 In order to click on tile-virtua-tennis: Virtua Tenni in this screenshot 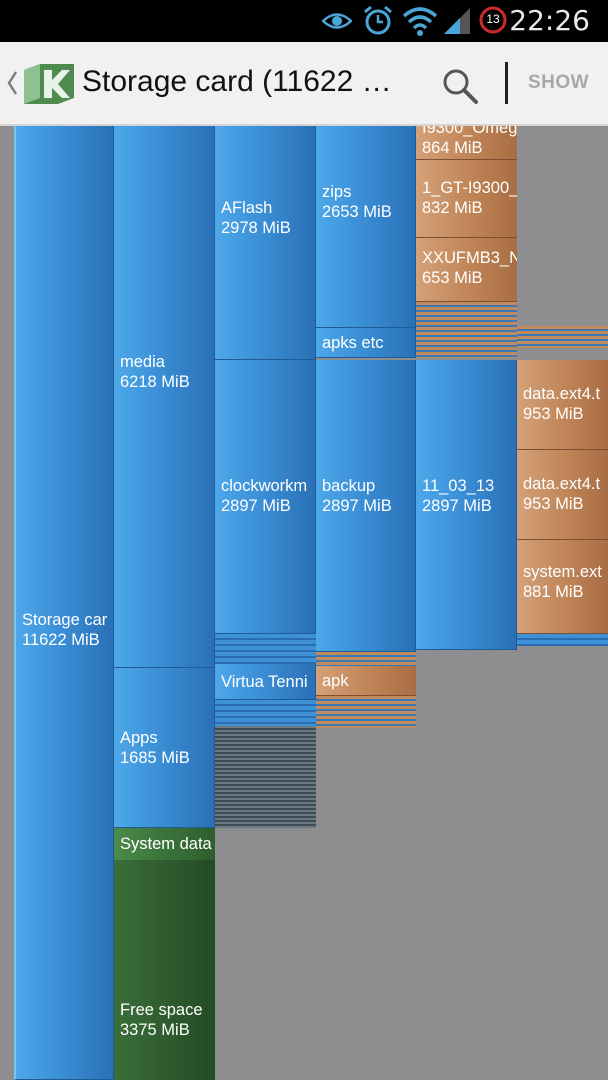, I will do `click(265, 682)`.